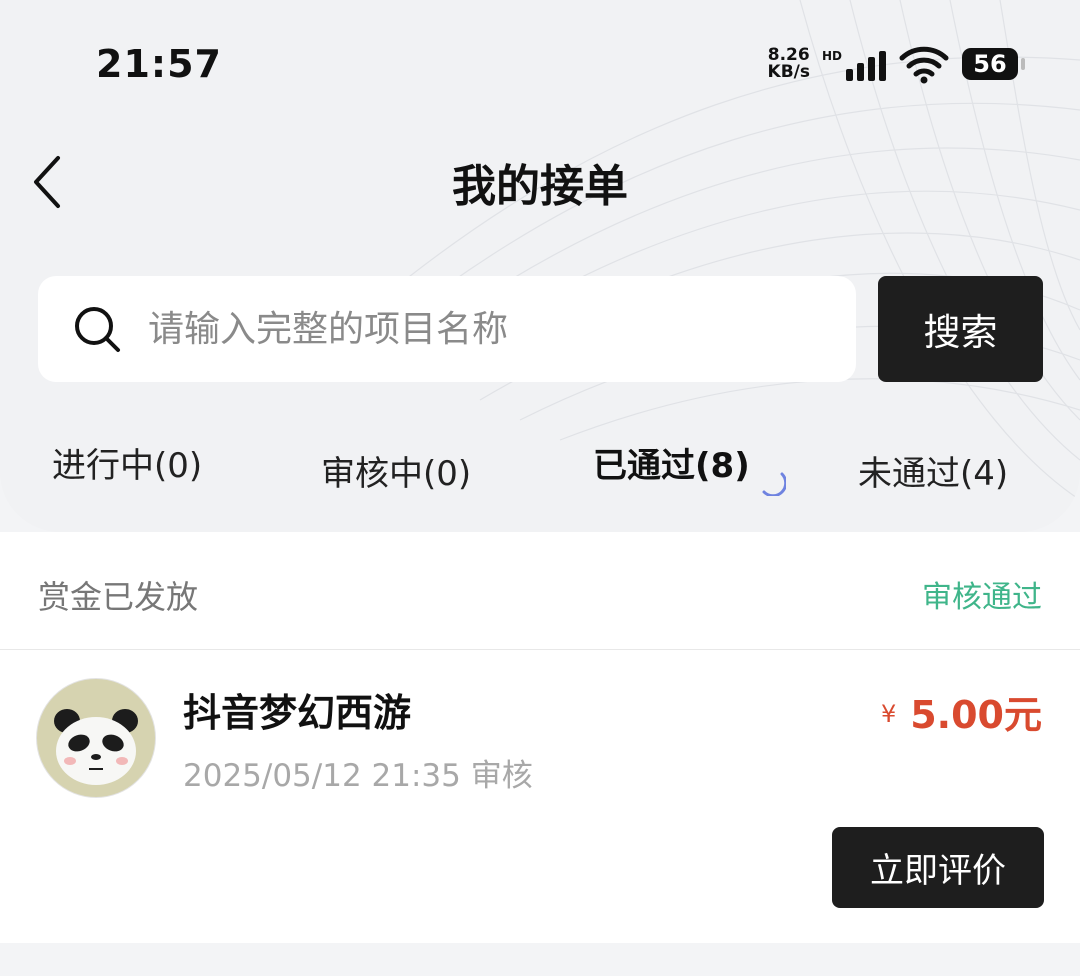 The image size is (1080, 976). Describe the element at coordinates (540, 959) in the screenshot. I see `list-bottom-spacer` at that location.